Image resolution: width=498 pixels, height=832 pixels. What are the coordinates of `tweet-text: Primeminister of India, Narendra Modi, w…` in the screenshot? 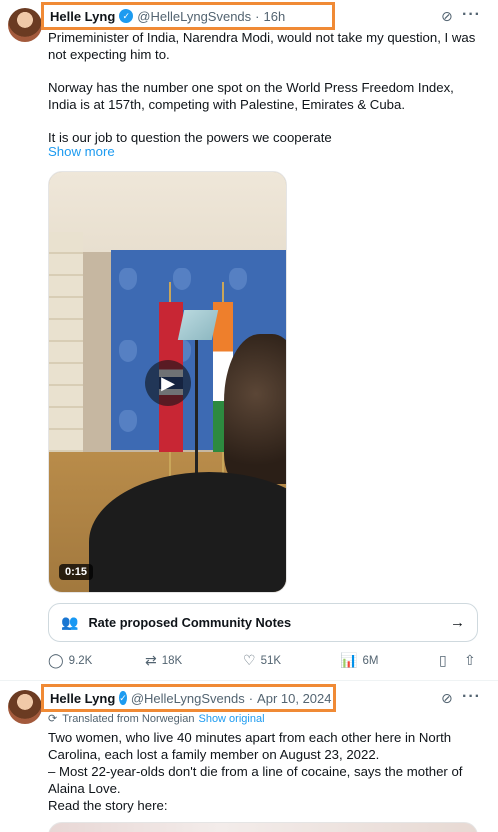 It's located at (263, 87).